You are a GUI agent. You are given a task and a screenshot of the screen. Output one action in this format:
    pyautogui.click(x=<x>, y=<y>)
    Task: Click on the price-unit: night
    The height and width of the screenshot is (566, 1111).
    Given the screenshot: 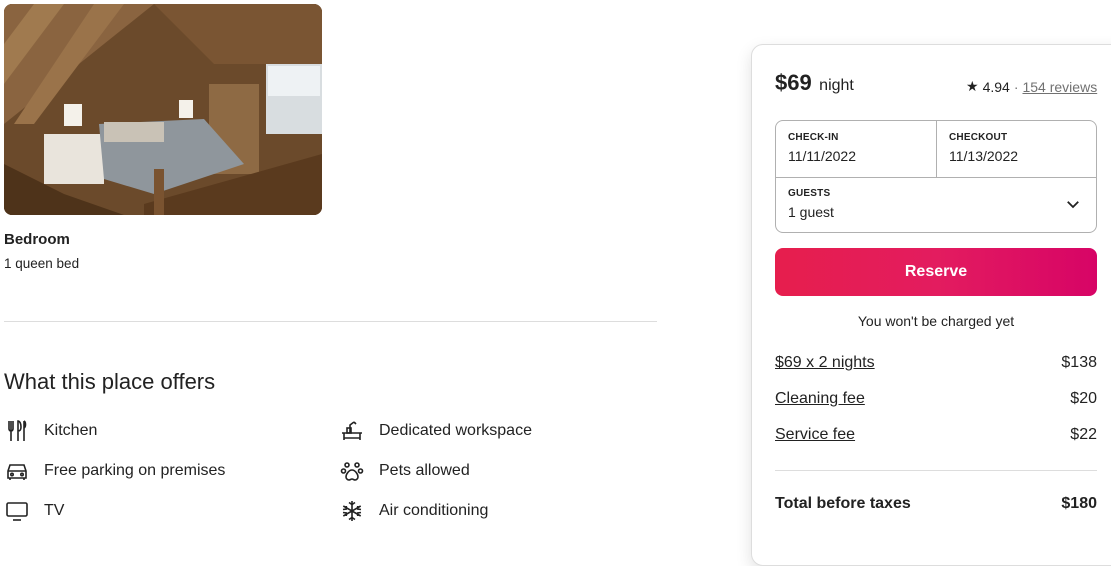 What is the action you would take?
    pyautogui.click(x=836, y=85)
    